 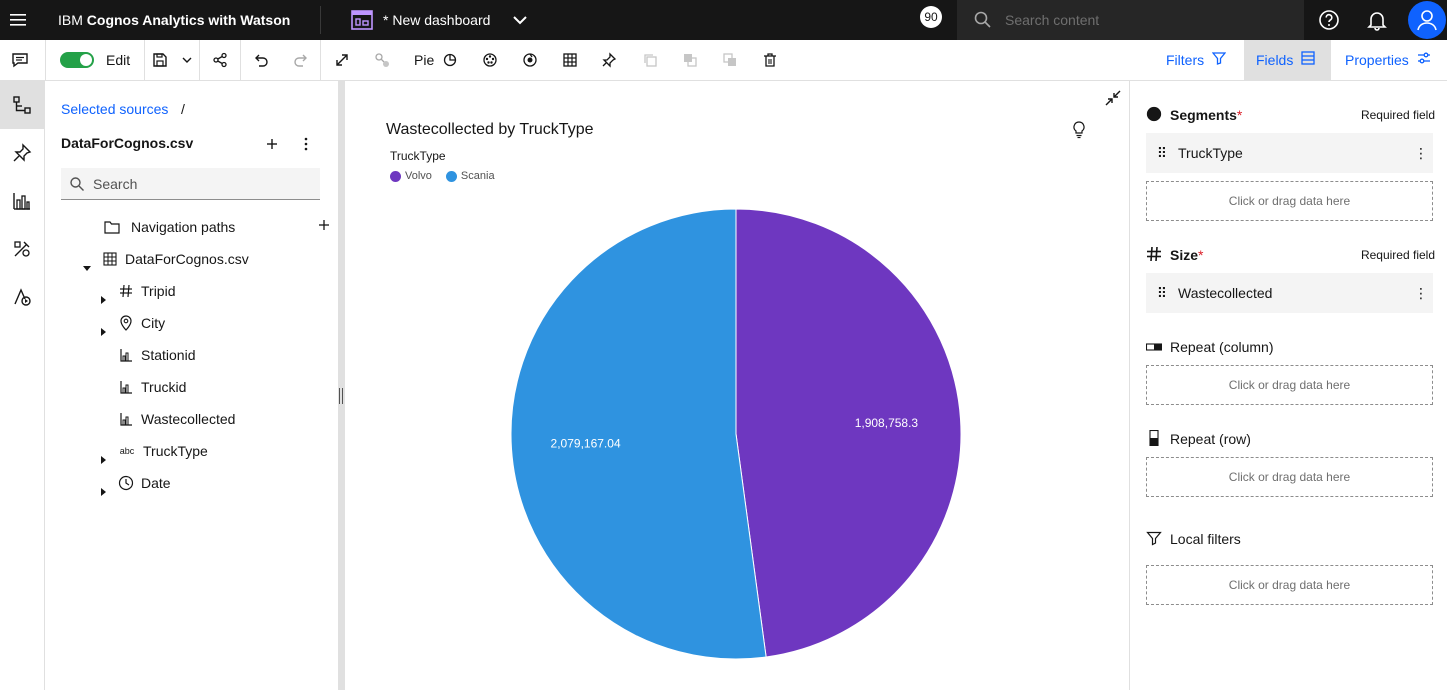 I want to click on delete-trash-icon, so click(x=770, y=60).